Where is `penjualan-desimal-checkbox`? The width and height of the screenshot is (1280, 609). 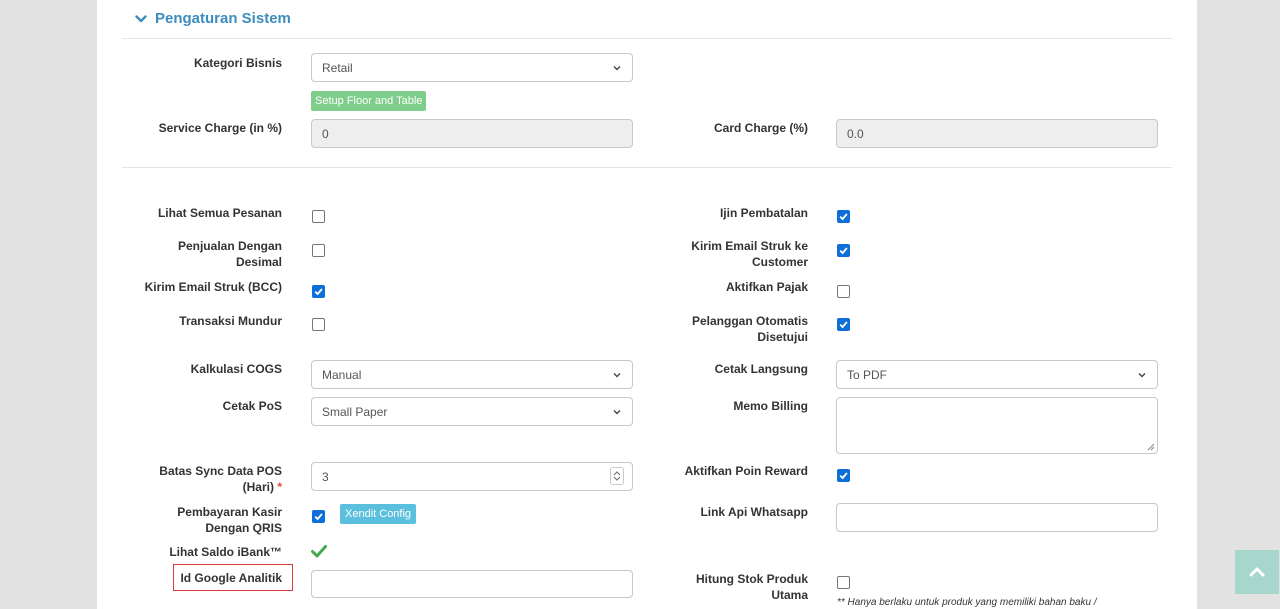 penjualan-desimal-checkbox is located at coordinates (318, 250).